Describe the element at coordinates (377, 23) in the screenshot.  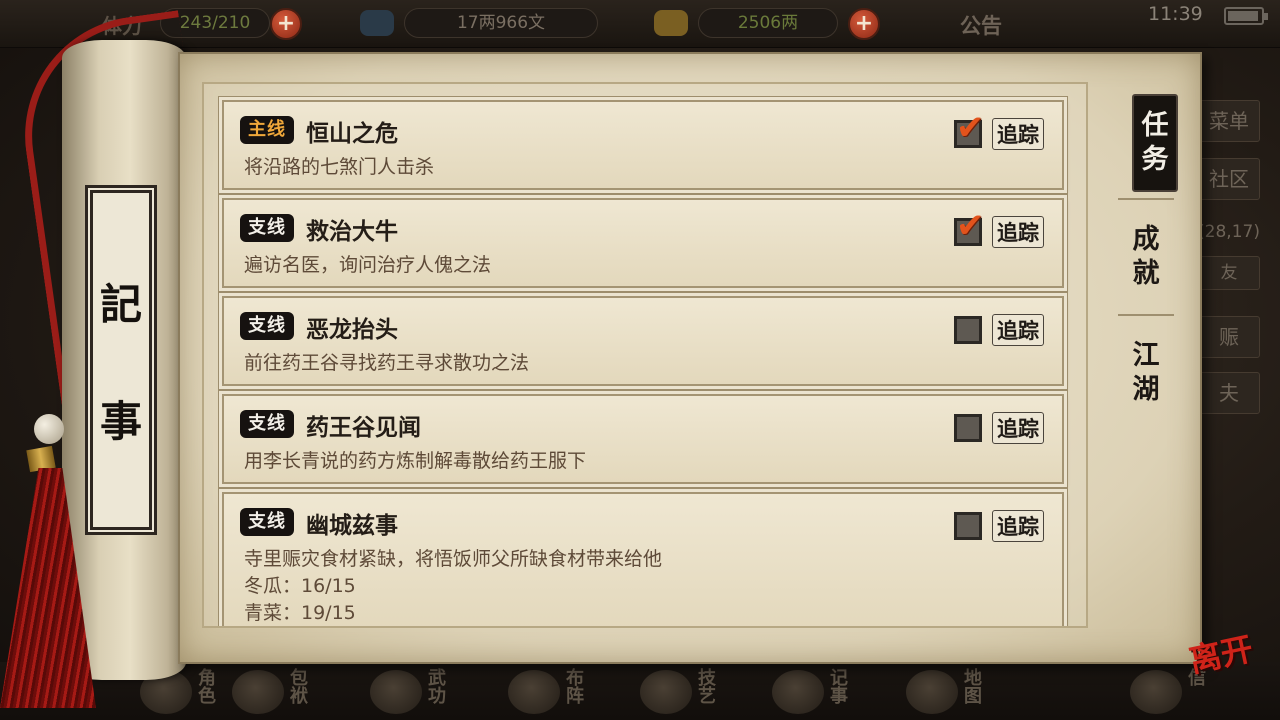
I see `copper-coin-icon` at that location.